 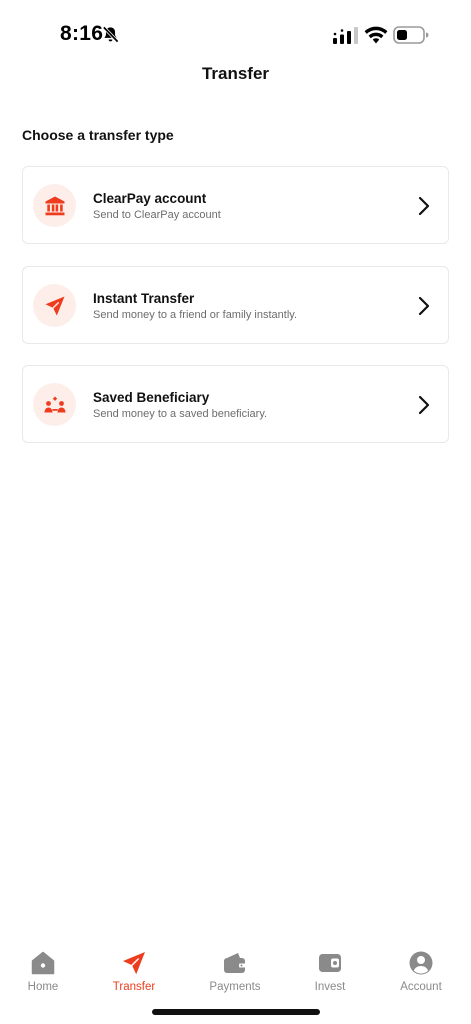 I want to click on home-icon, so click(x=43, y=963).